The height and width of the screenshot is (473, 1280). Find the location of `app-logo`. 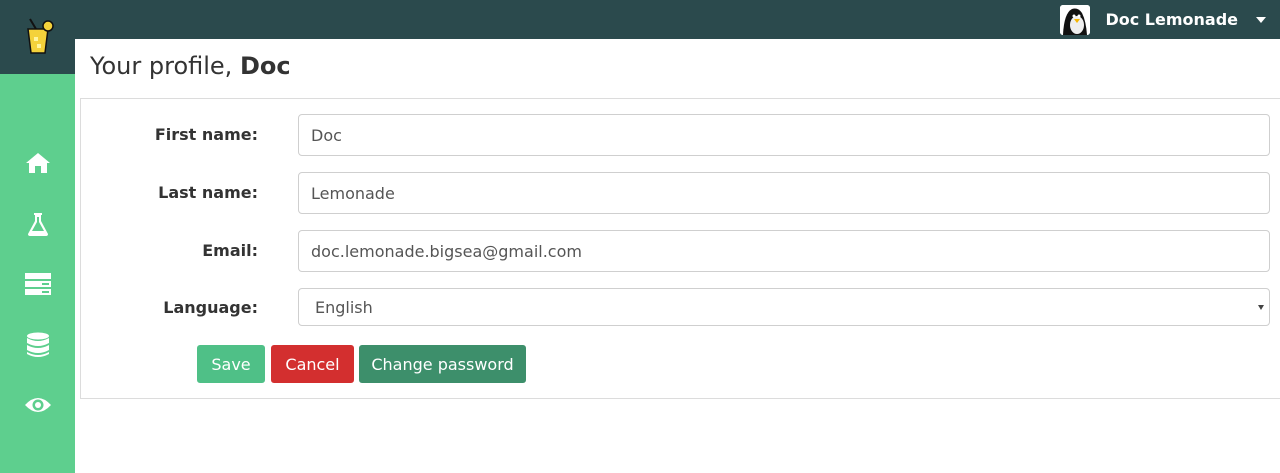

app-logo is located at coordinates (37, 37).